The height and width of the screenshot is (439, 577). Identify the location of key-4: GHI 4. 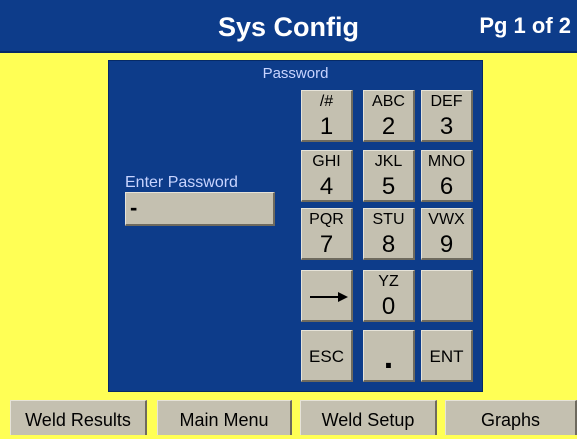
(327, 176).